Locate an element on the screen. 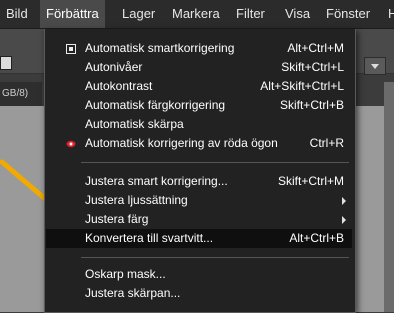 The width and height of the screenshot is (394, 313). menu-item-auto-smart-fix: Automatisk smartkorrigering Alt+Ctrl+M is located at coordinates (199, 48).